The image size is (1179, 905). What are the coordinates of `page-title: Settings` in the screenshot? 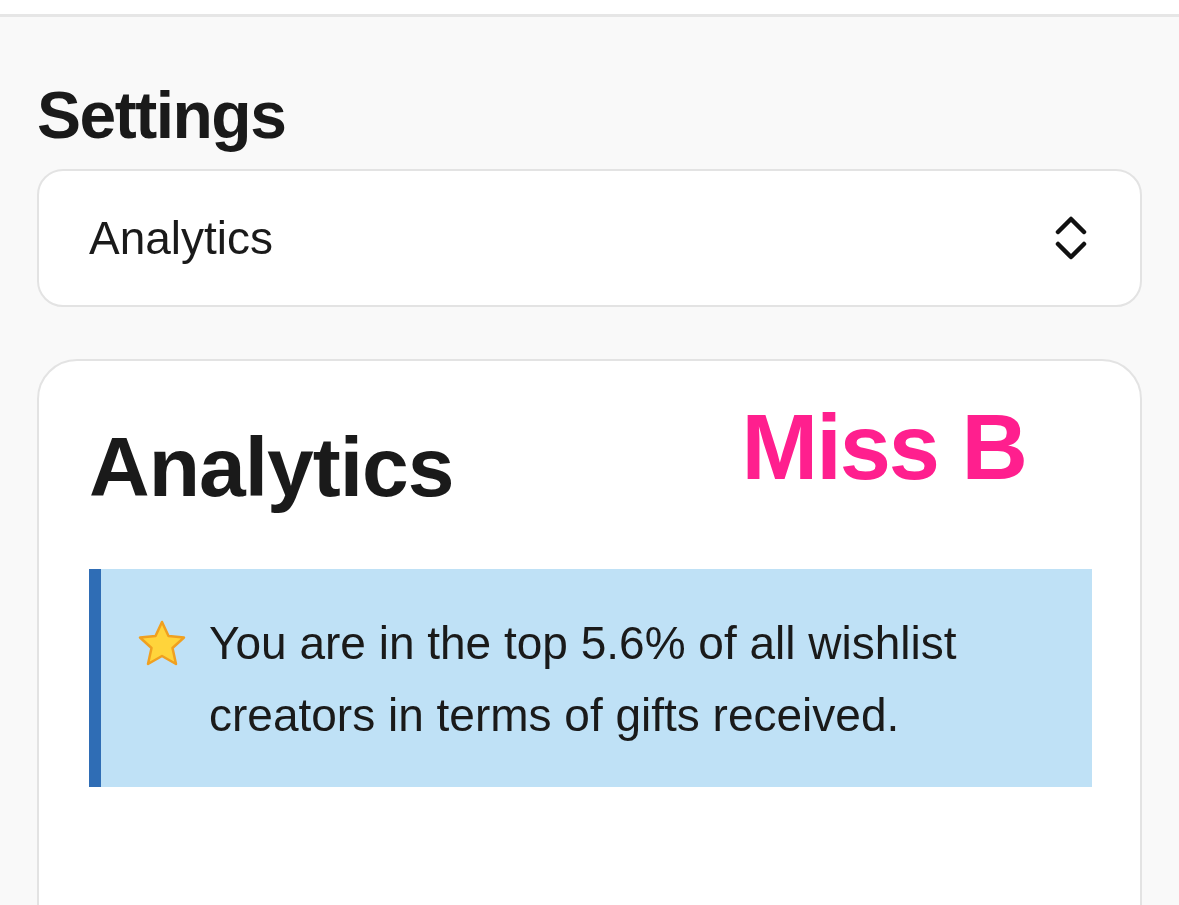 It's located at (162, 115).